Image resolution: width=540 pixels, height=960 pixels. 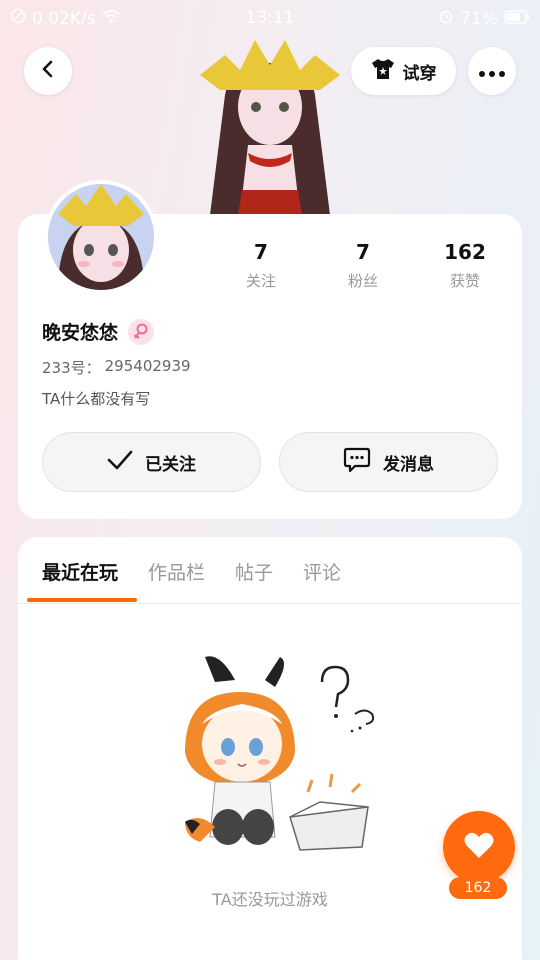 I want to click on female-gender-icon, so click(x=141, y=331).